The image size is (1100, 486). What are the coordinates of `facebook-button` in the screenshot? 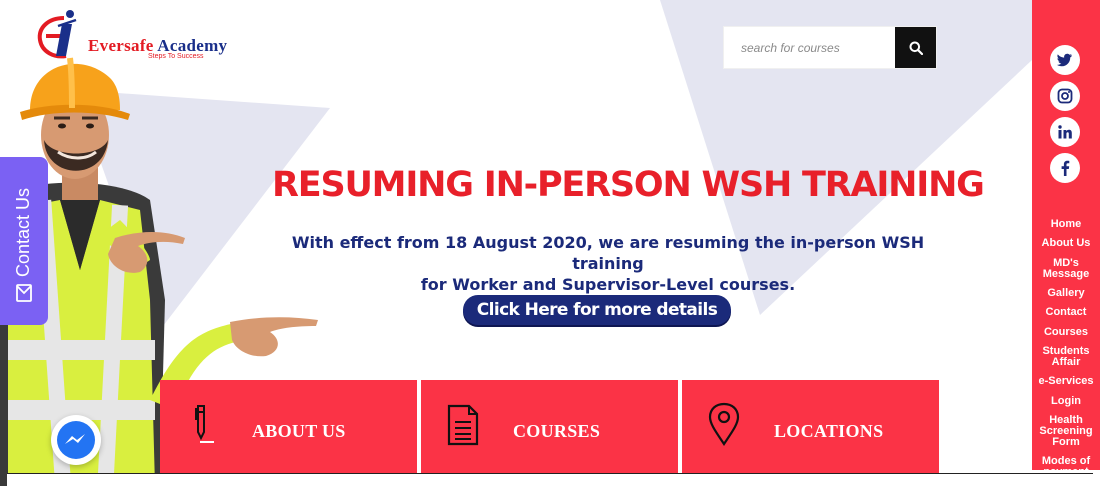 It's located at (1065, 168).